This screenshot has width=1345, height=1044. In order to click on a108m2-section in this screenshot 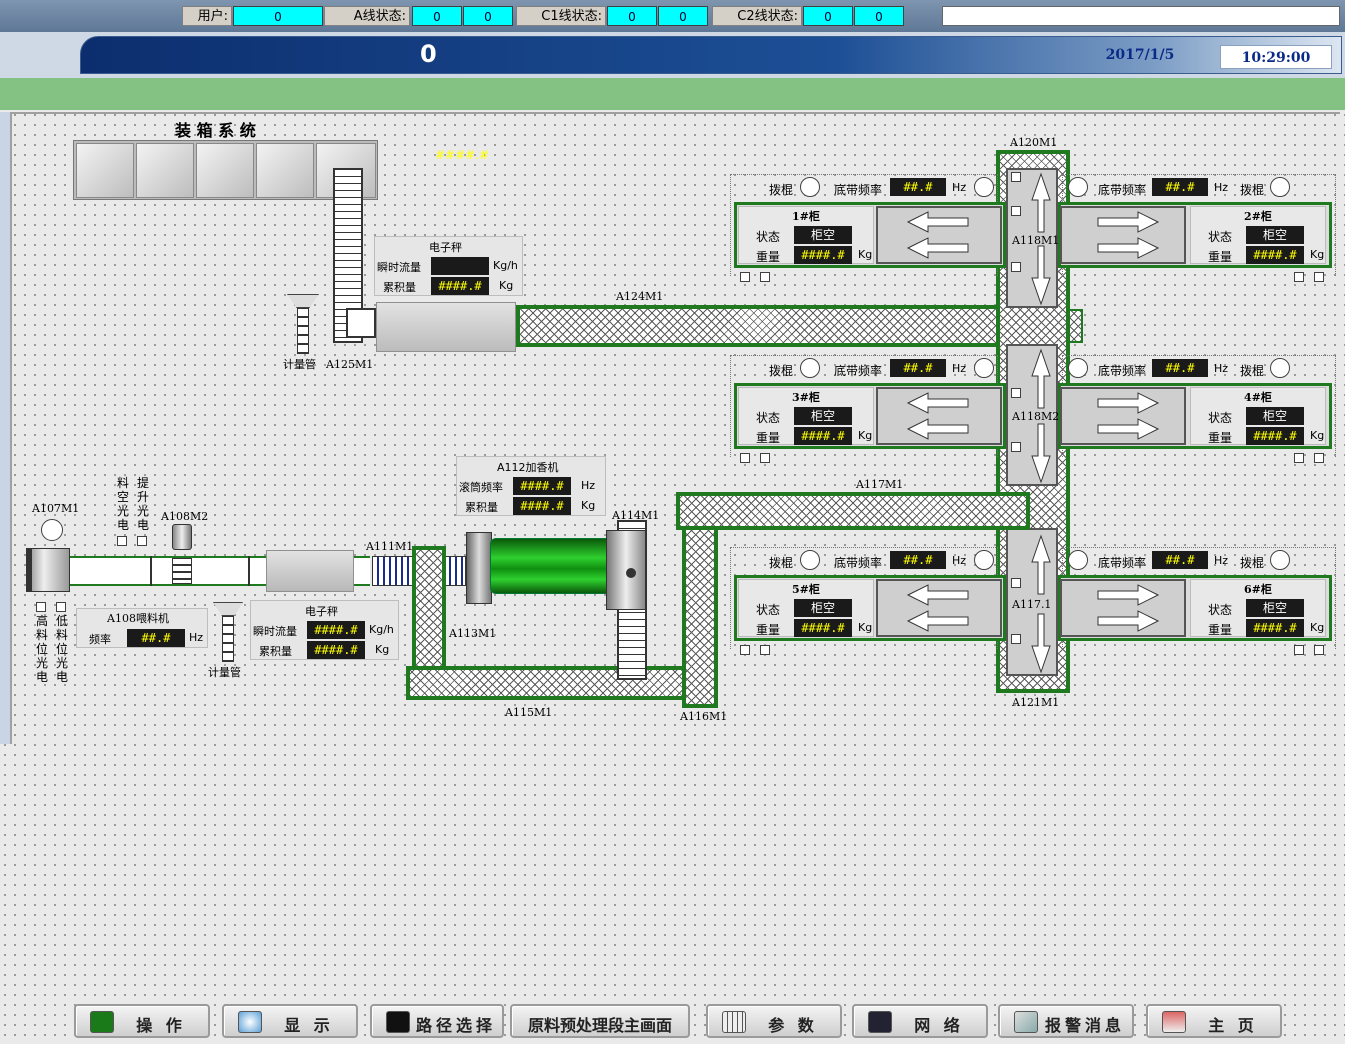, I will do `click(200, 571)`.